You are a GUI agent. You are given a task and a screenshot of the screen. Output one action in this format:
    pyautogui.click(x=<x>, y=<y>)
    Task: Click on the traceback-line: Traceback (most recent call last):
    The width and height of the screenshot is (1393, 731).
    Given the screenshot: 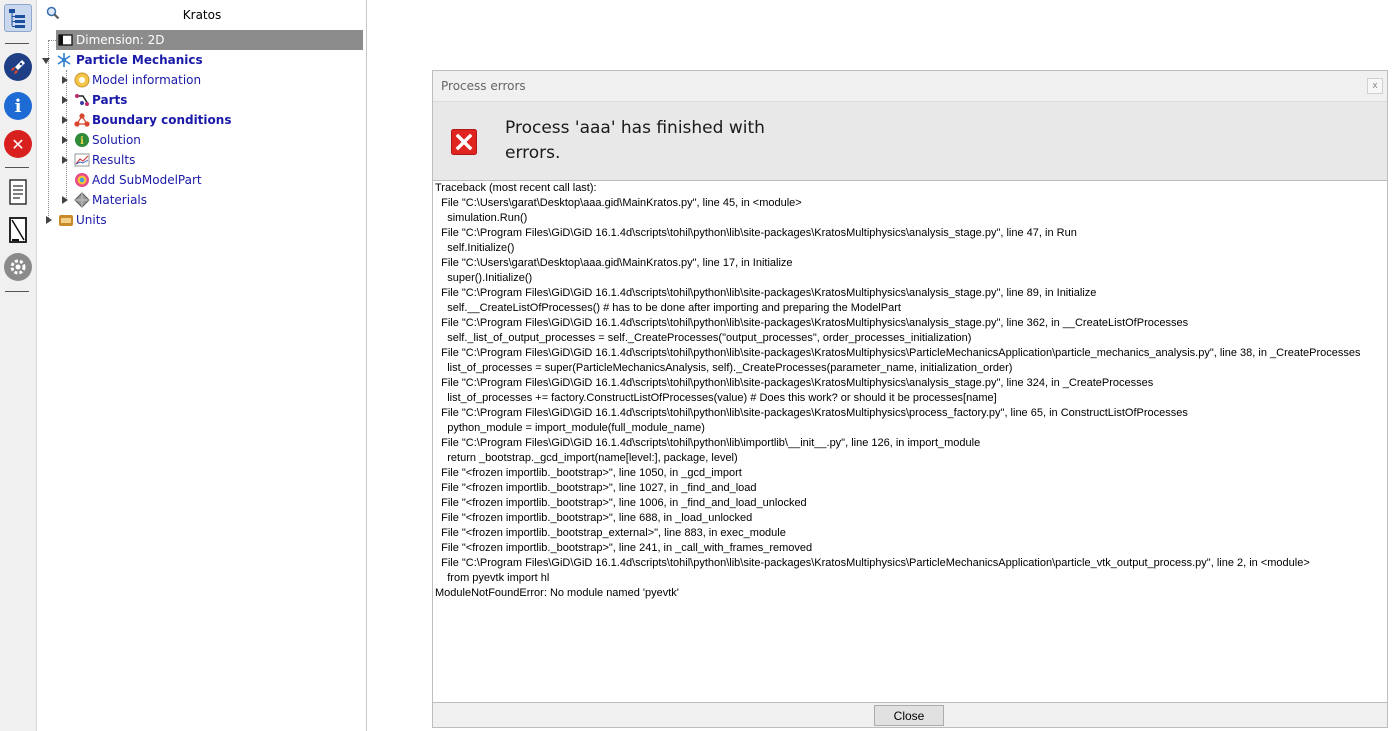 What is the action you would take?
    pyautogui.click(x=516, y=188)
    